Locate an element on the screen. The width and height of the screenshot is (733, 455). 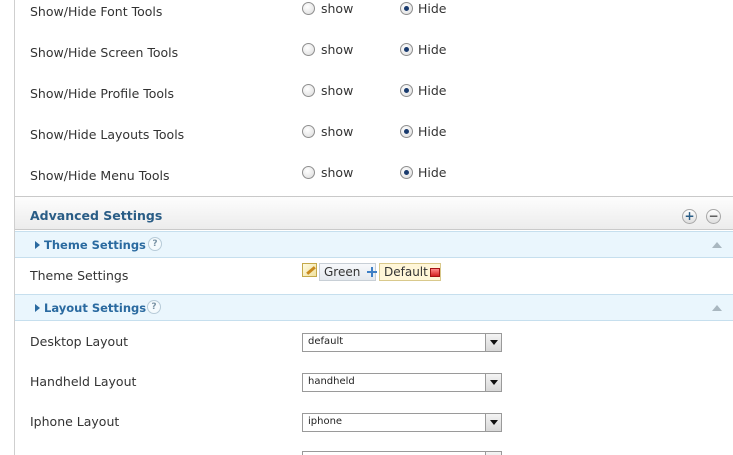
theme-chip-default: Default is located at coordinates (410, 272).